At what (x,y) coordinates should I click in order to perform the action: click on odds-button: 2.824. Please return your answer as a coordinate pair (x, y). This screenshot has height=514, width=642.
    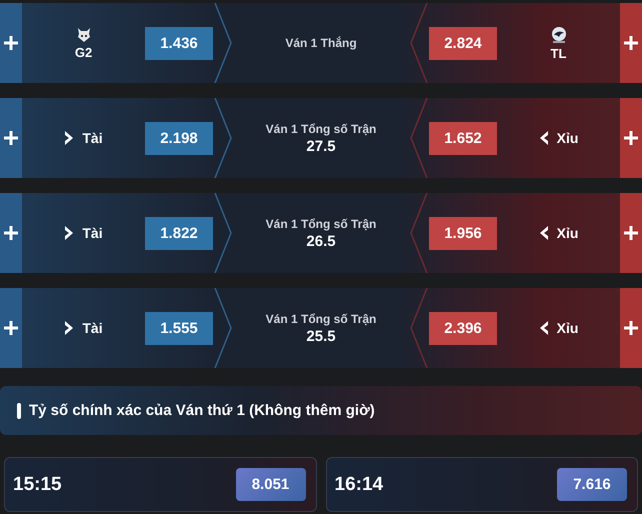
    Looking at the image, I should click on (463, 43).